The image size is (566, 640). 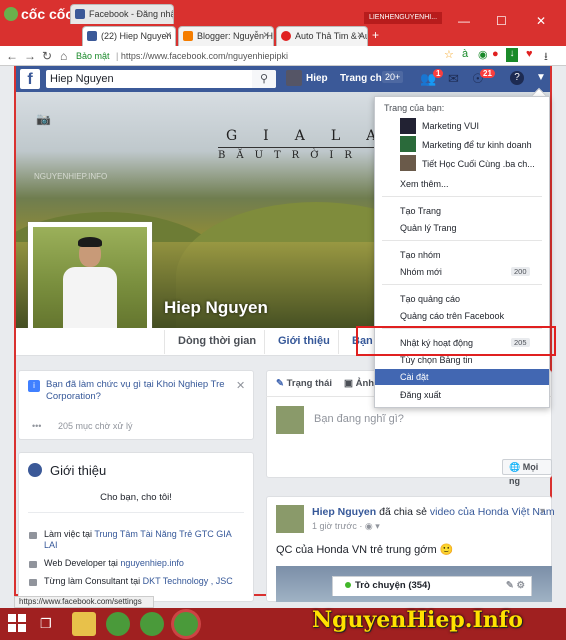 I want to click on search-icon: ⚲, so click(x=264, y=79).